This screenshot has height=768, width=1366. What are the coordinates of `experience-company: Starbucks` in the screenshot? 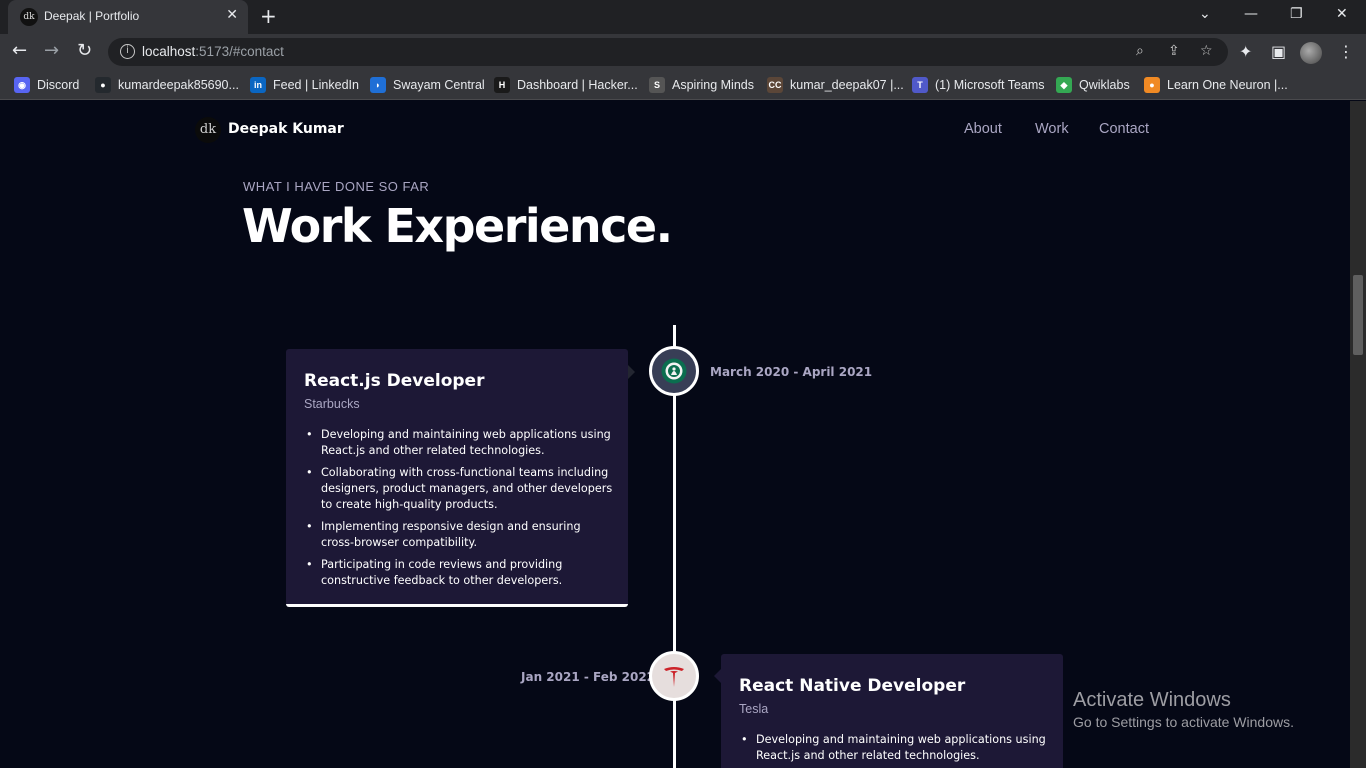 It's located at (332, 404).